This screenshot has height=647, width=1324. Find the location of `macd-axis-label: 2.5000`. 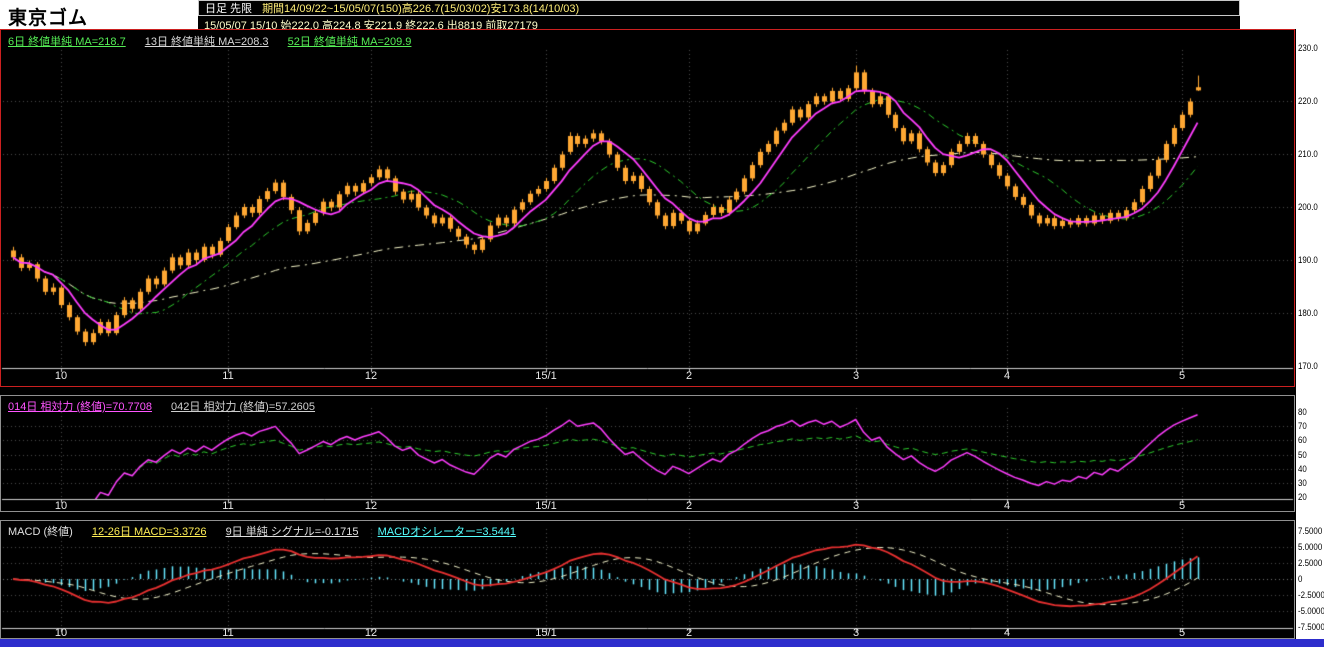

macd-axis-label: 2.5000 is located at coordinates (1310, 563).